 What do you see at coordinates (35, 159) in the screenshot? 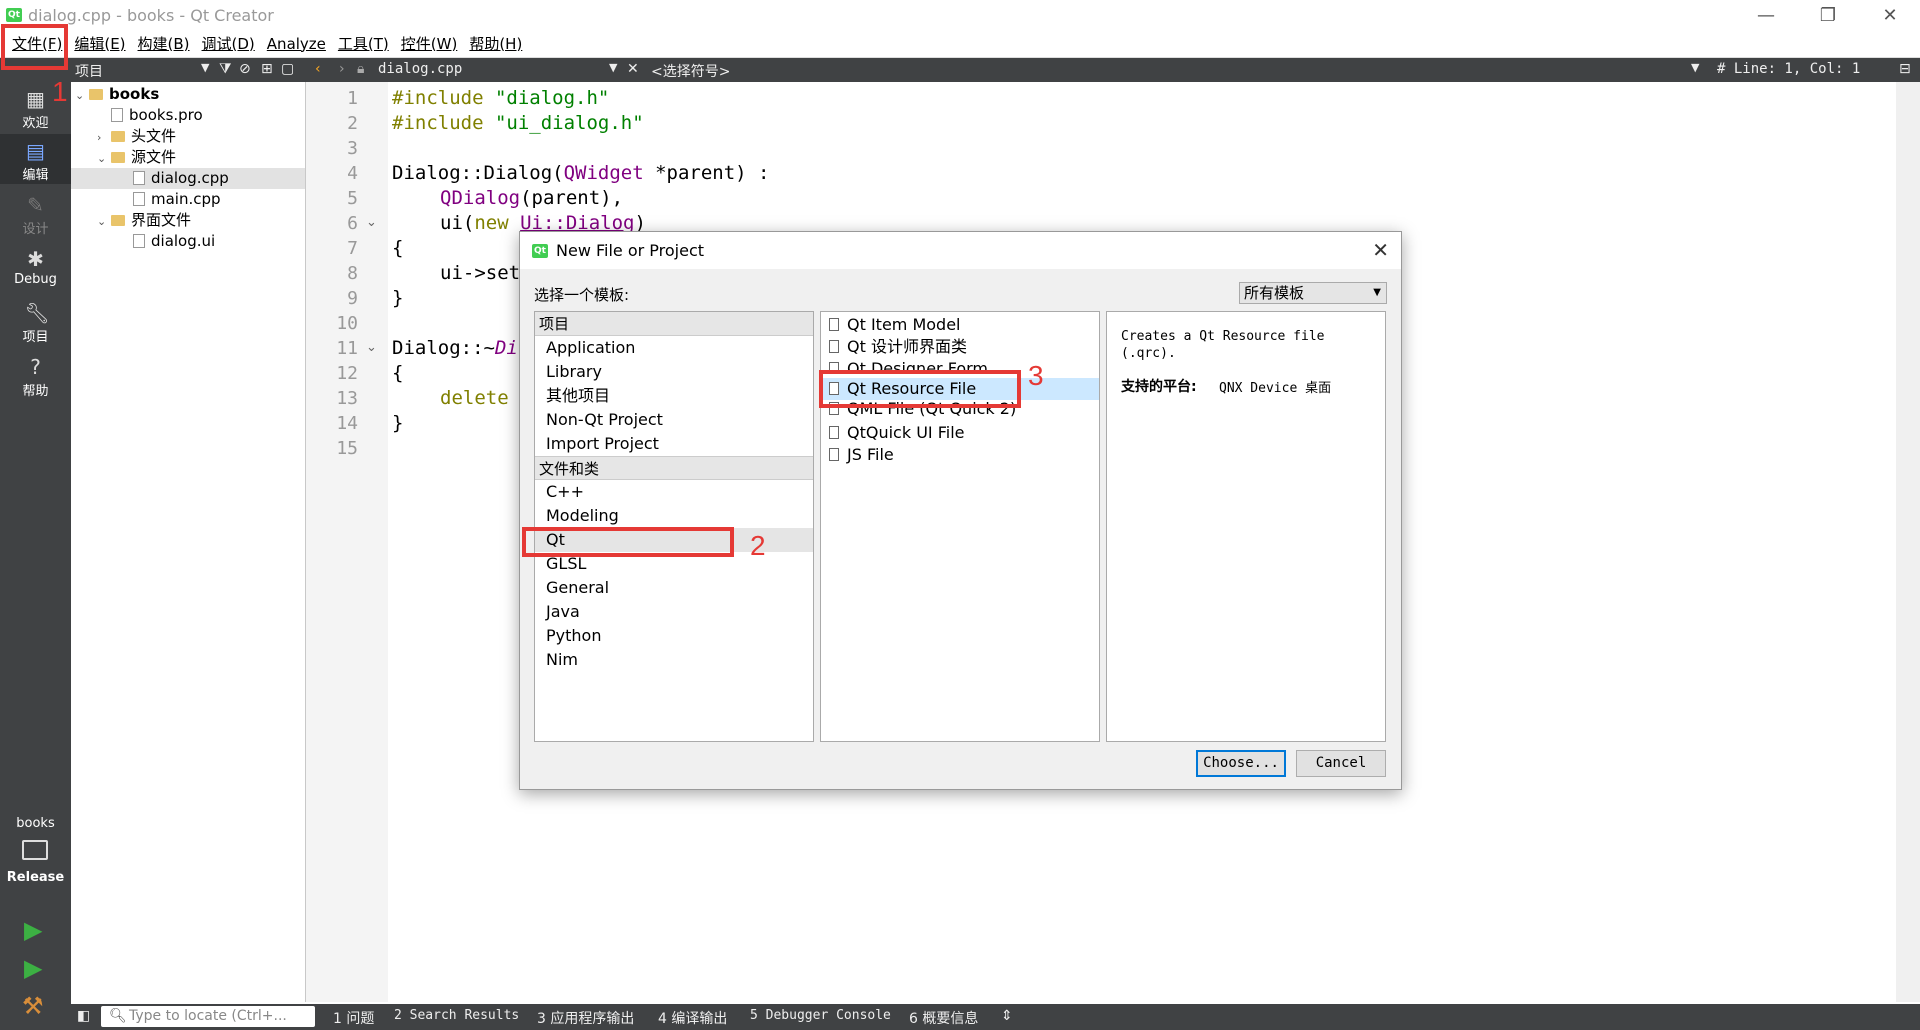
I see `mode-edit: ▤ 编辑` at bounding box center [35, 159].